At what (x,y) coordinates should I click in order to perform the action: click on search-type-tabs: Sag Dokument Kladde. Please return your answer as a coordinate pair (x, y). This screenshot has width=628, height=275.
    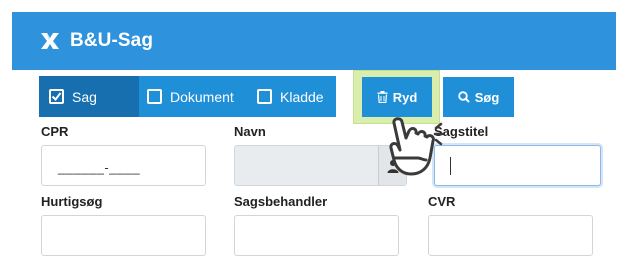
    Looking at the image, I should click on (187, 96).